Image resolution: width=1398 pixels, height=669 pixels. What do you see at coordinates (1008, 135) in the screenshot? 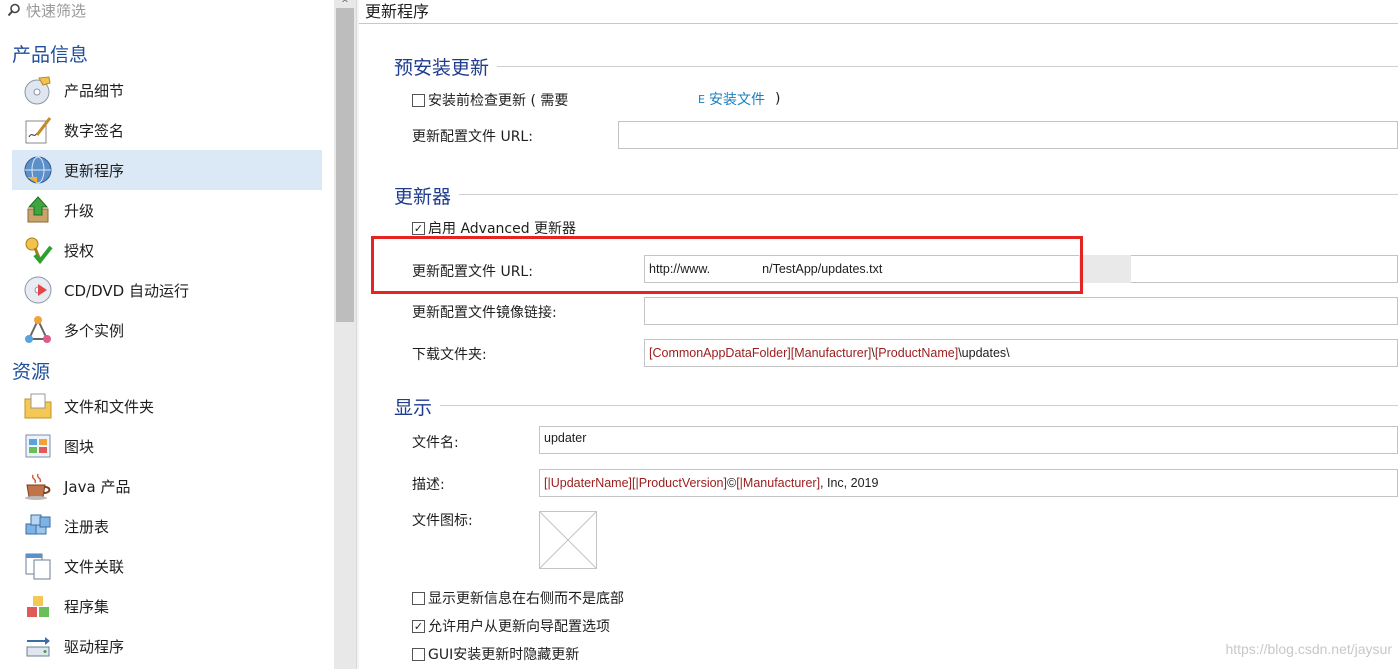
I see `preinstall-config-url-field` at bounding box center [1008, 135].